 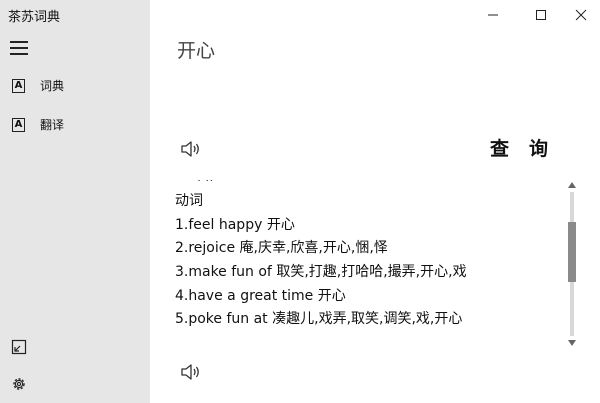 I want to click on results-scrollbar, so click(x=572, y=264).